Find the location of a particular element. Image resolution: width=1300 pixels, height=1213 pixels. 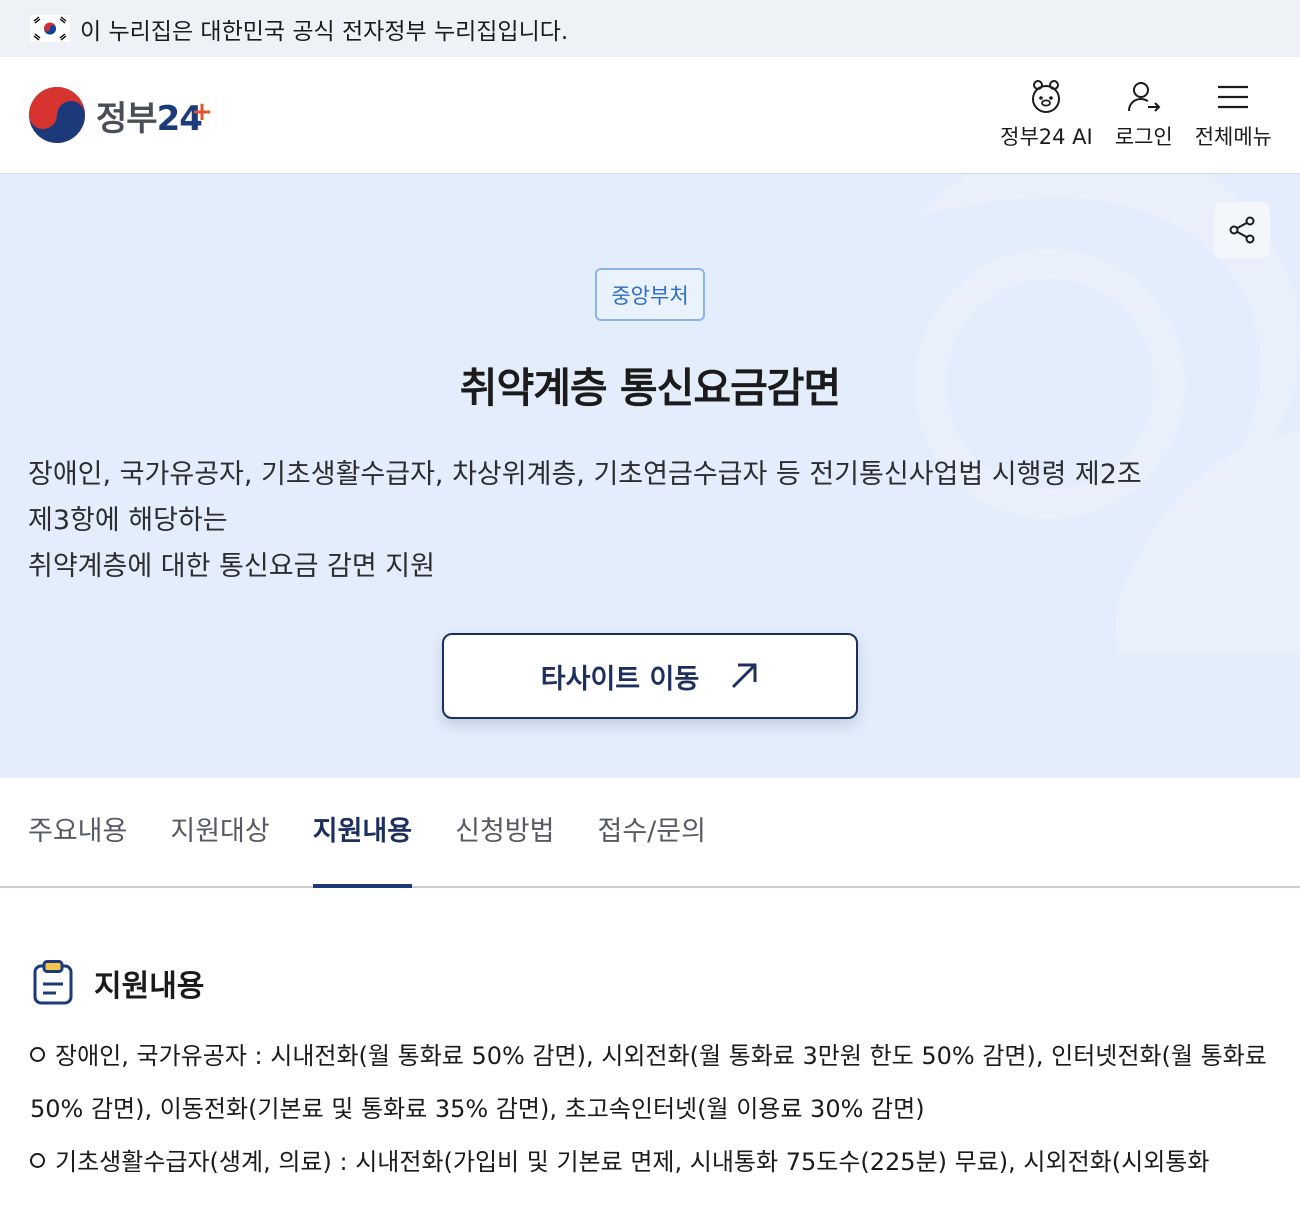

logo: 정부24 + is located at coordinates (120, 115).